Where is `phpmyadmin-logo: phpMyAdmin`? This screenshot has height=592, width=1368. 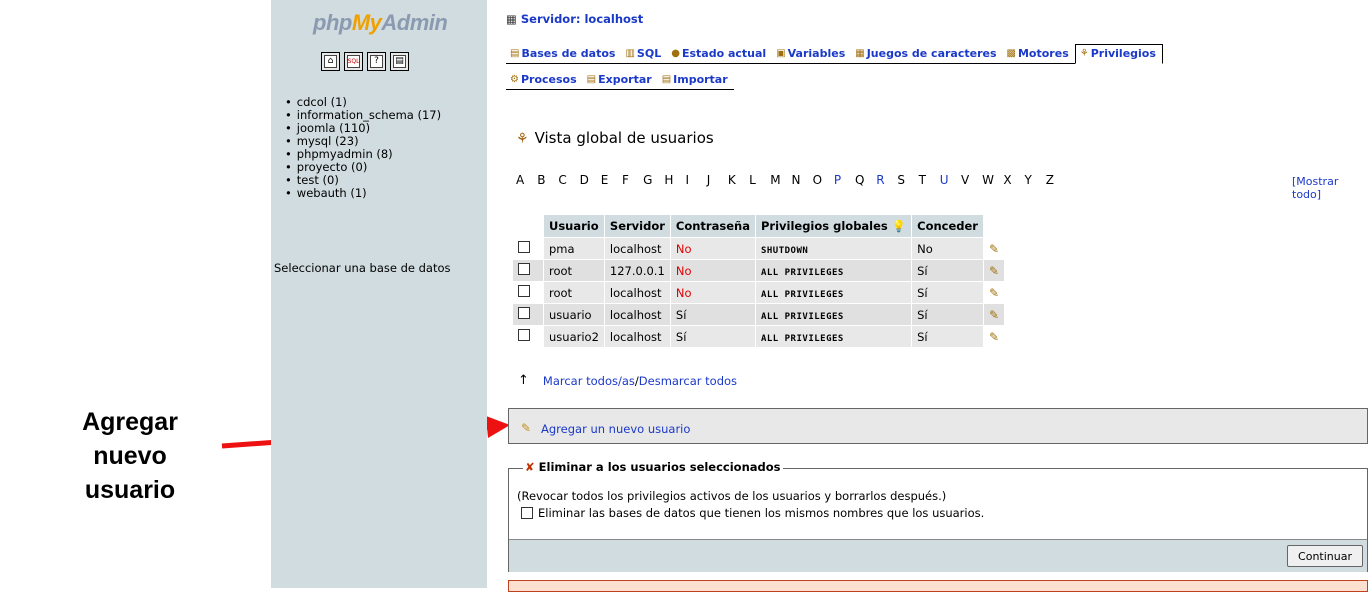 phpmyadmin-logo: phpMyAdmin is located at coordinates (380, 23).